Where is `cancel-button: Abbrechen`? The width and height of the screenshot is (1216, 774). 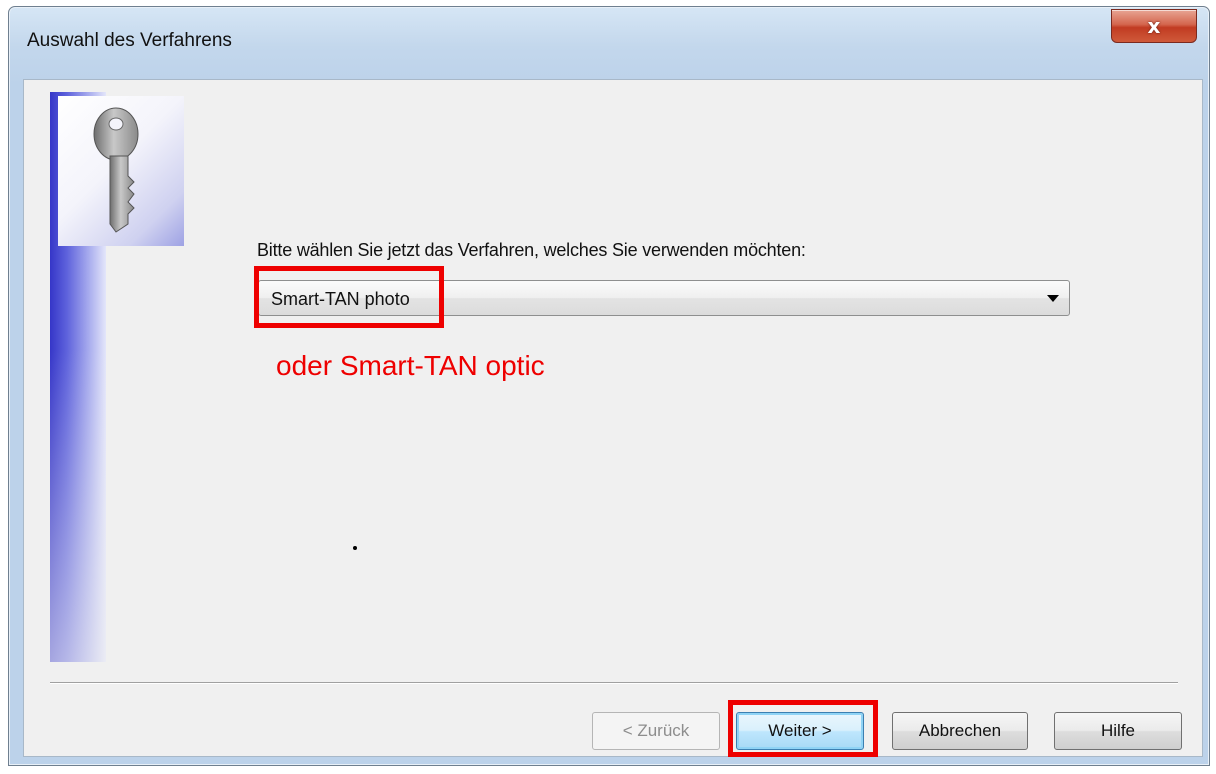
cancel-button: Abbrechen is located at coordinates (960, 731).